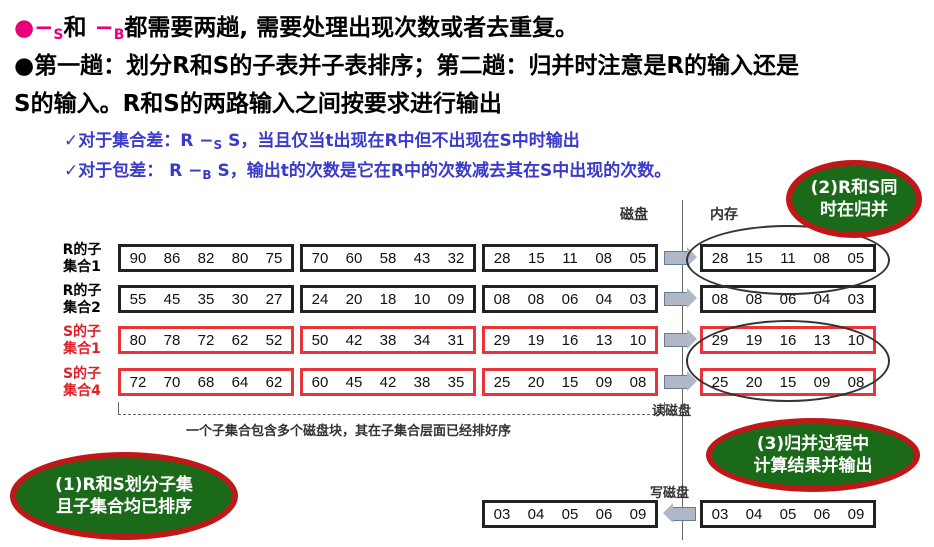 Image resolution: width=934 pixels, height=547 pixels. I want to click on row-label: R的子 集合2, so click(82, 299).